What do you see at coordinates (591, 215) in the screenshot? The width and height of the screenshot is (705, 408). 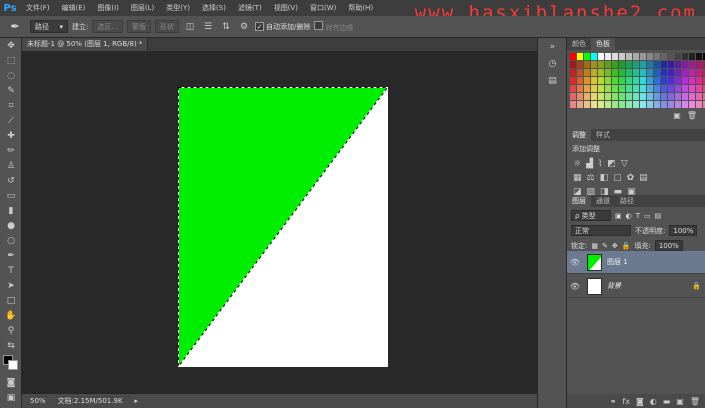 I see `layer-filter-select: ρ 类型` at bounding box center [591, 215].